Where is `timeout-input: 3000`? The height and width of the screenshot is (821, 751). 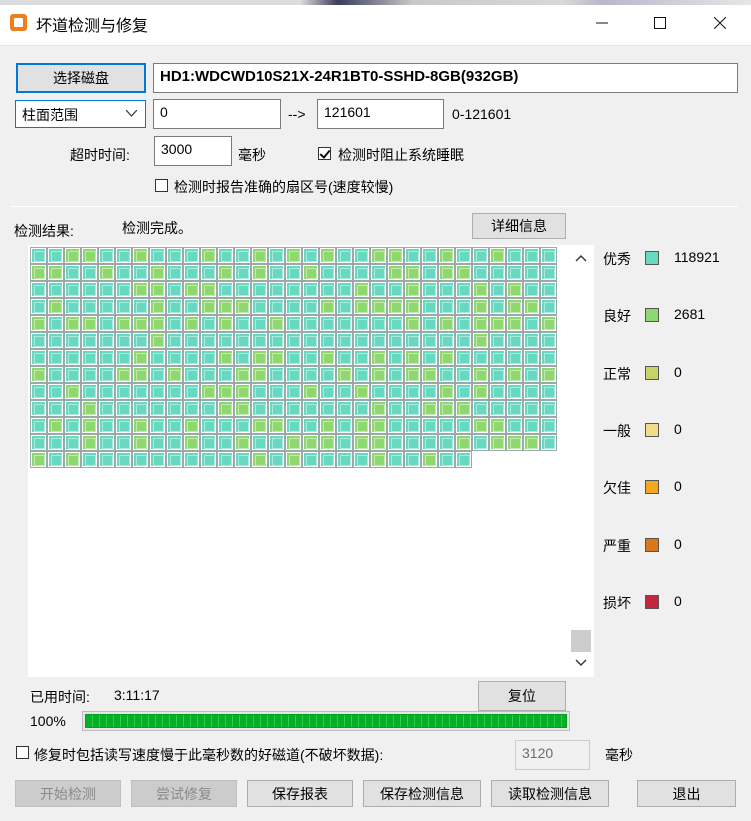 timeout-input: 3000 is located at coordinates (193, 151).